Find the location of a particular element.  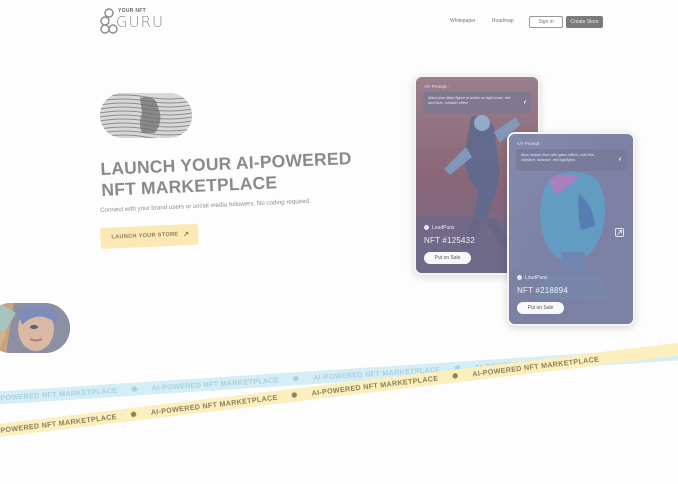

arrow-up-right-icon: ↗ is located at coordinates (186, 235).